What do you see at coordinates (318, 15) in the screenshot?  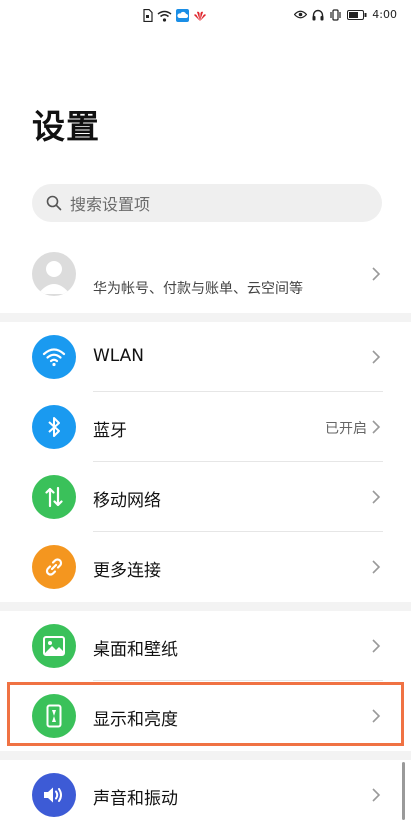 I see `headphone-icon` at bounding box center [318, 15].